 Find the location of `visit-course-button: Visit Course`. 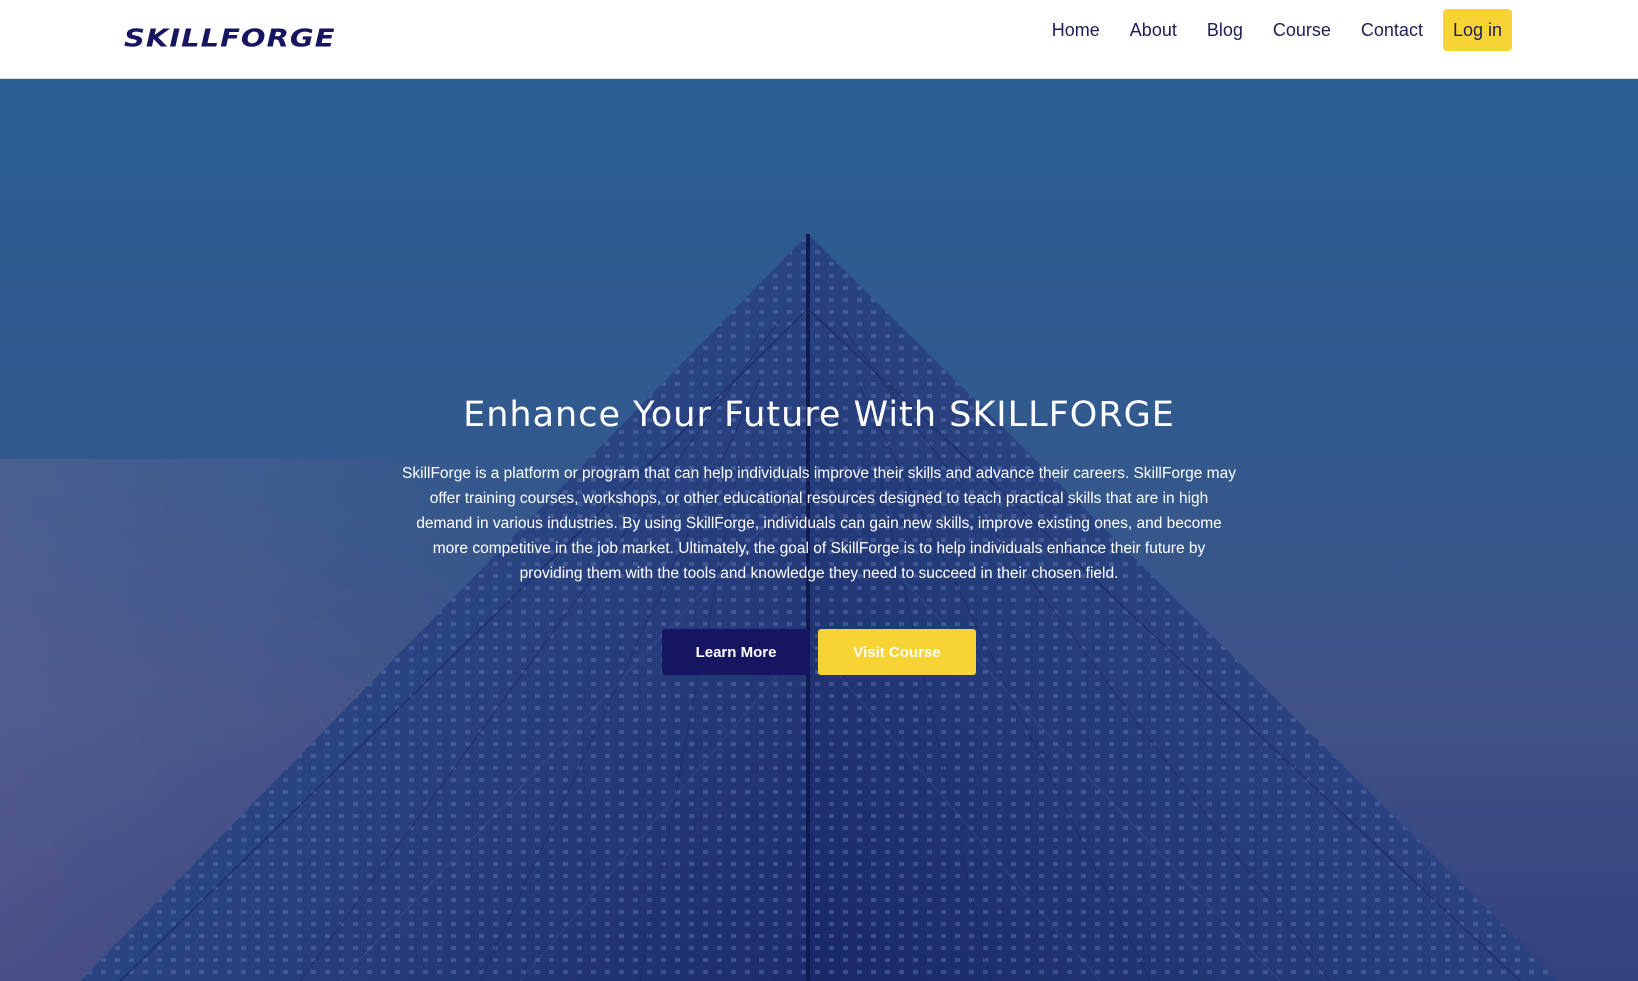

visit-course-button: Visit Course is located at coordinates (897, 652).